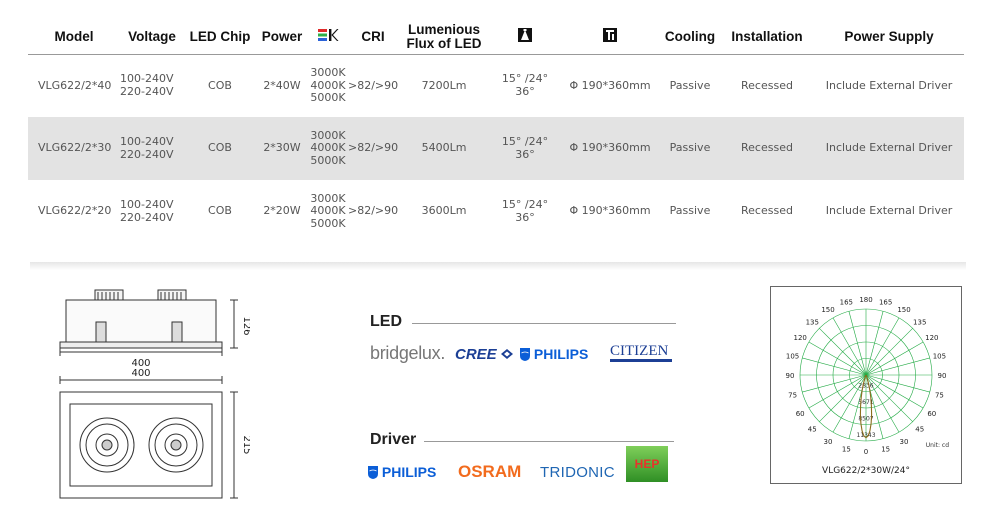 The width and height of the screenshot is (1000, 529). Describe the element at coordinates (245, 325) in the screenshot. I see `dim-height: 126` at that location.